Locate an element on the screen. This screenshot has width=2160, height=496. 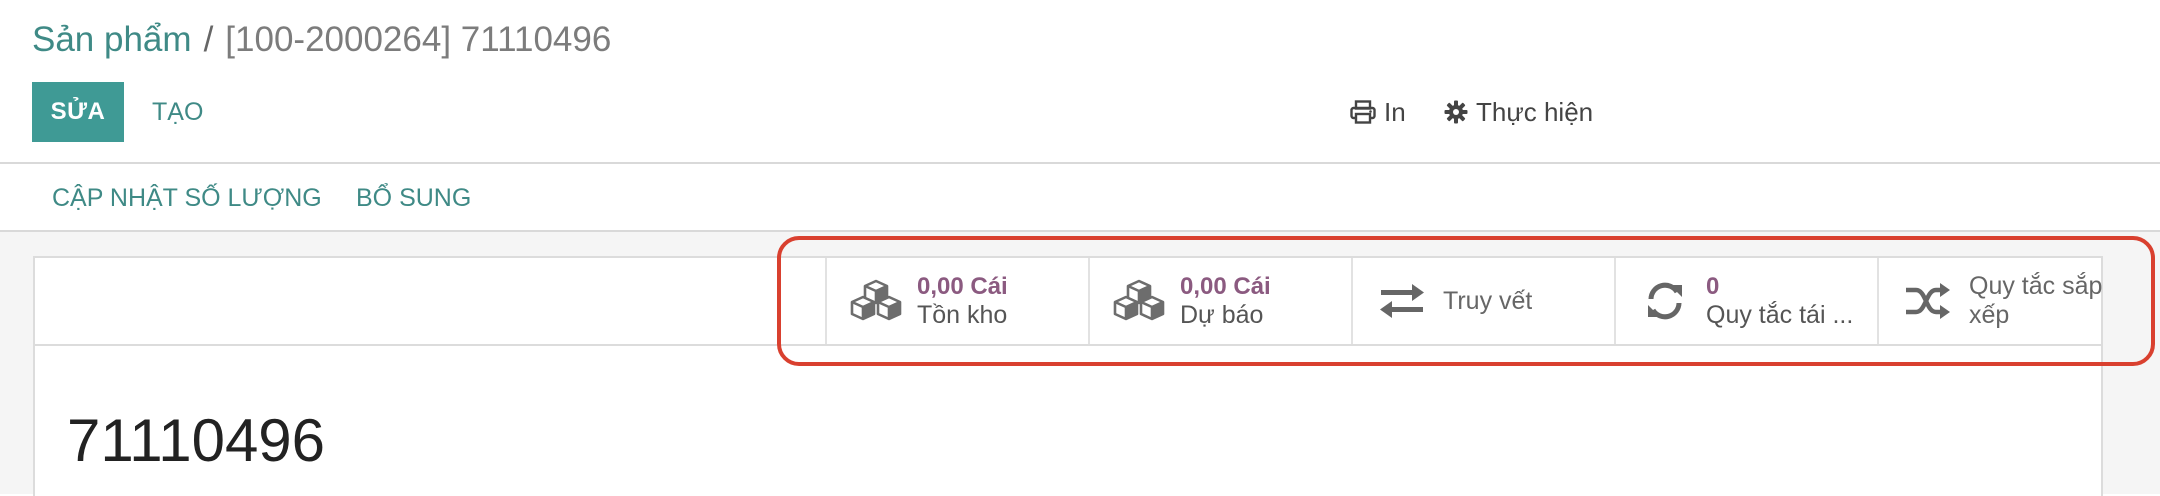
breadcrumb: Sản phẩm / [100-2000264] 71110496 is located at coordinates (321, 40).